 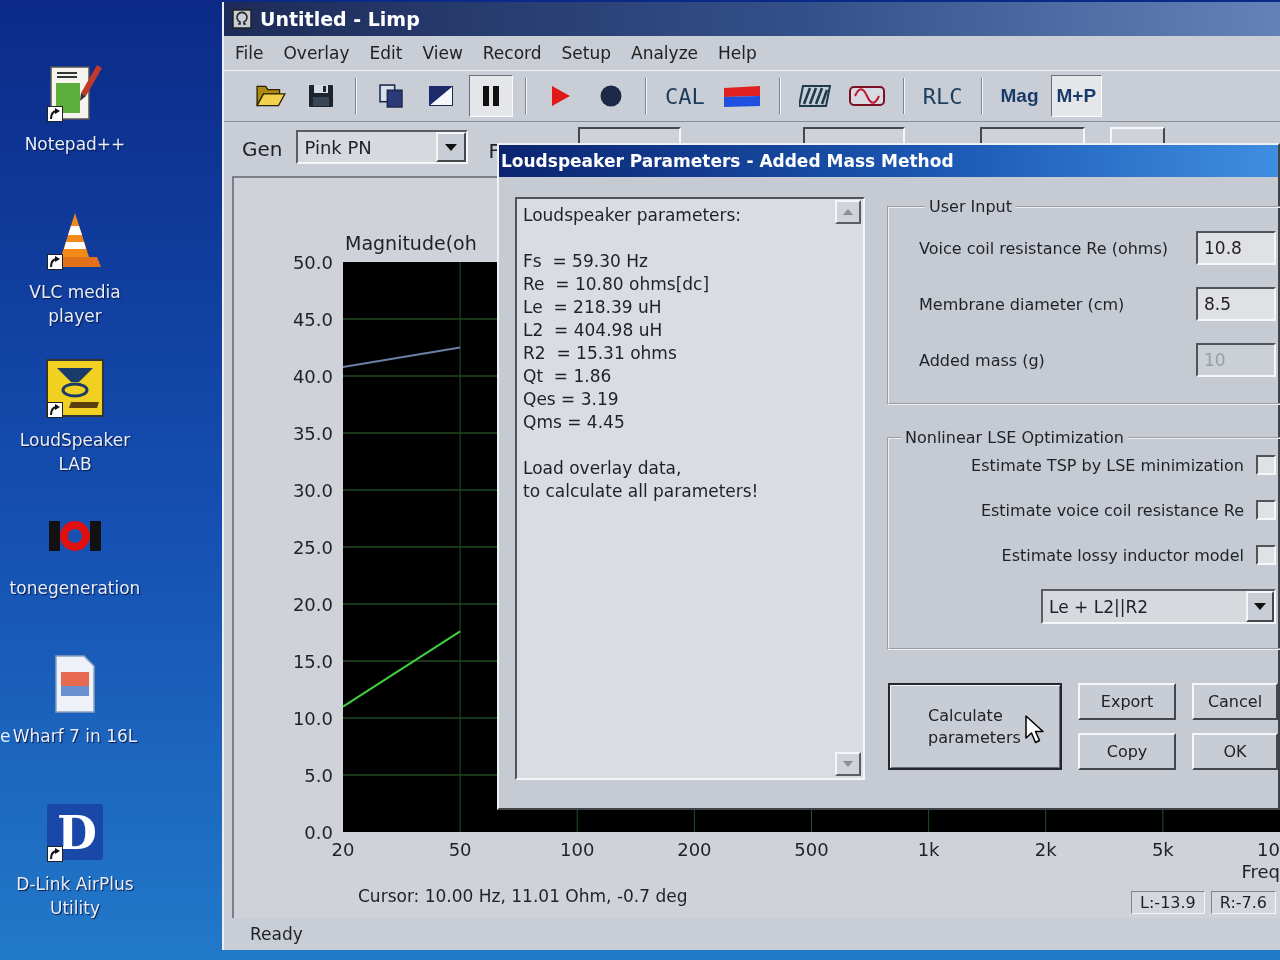 I want to click on record-icon, so click(x=611, y=96).